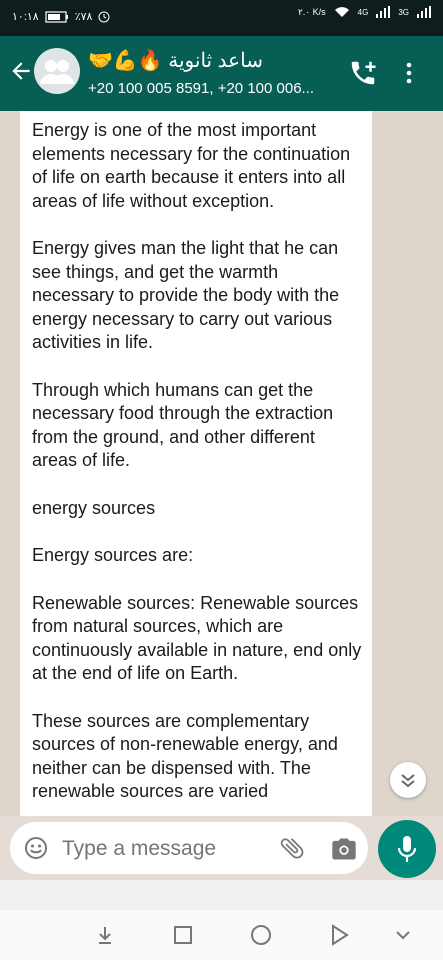 The image size is (443, 960). What do you see at coordinates (261, 935) in the screenshot?
I see `nav-circle-icon` at bounding box center [261, 935].